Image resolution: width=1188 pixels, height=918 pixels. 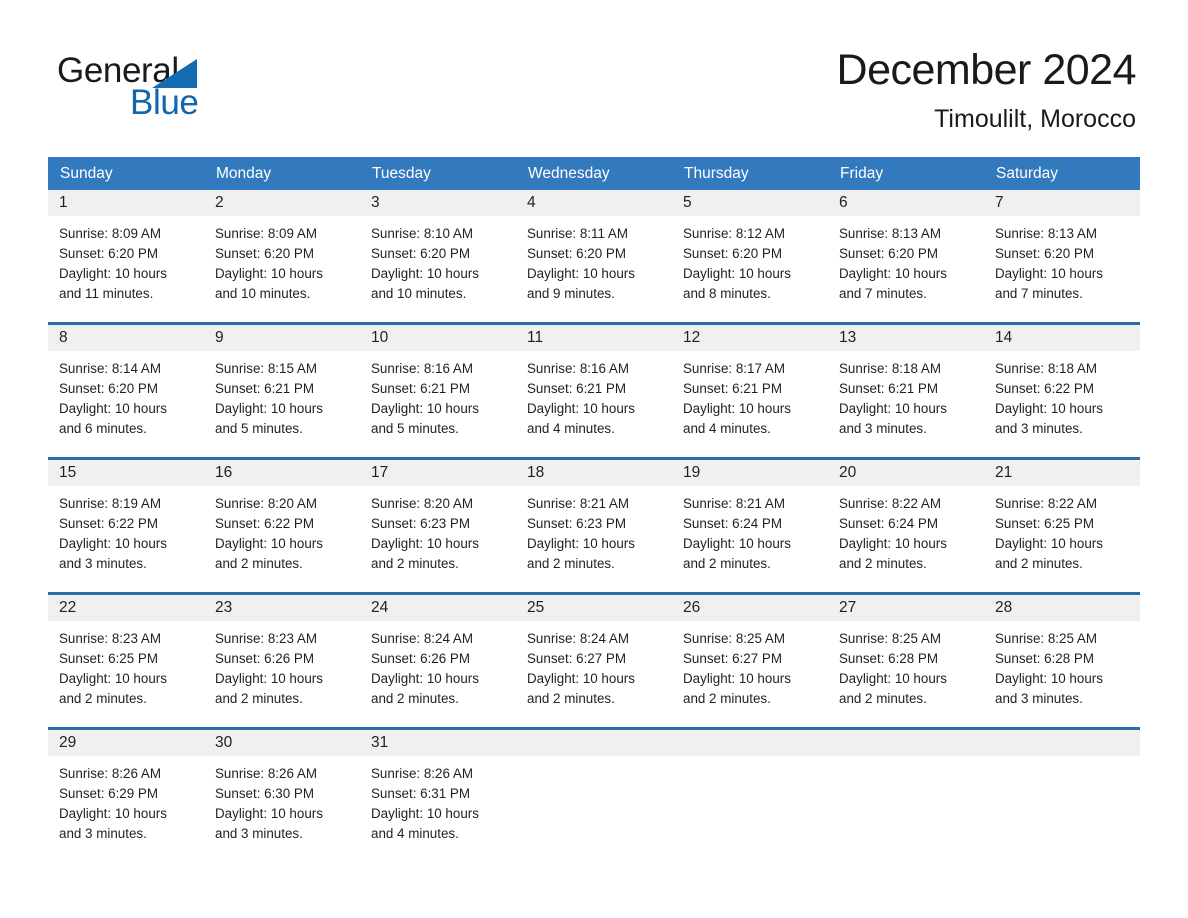 What do you see at coordinates (577, 233) in the screenshot?
I see `sunrise-text: Sunrise: 8:11 AM` at bounding box center [577, 233].